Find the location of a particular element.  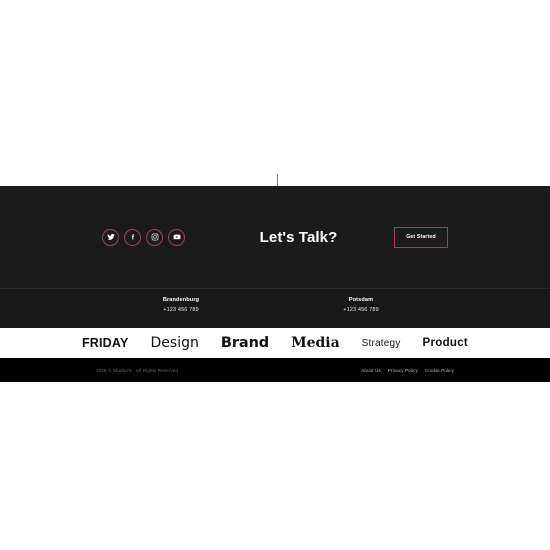

instagram-icon is located at coordinates (155, 237).